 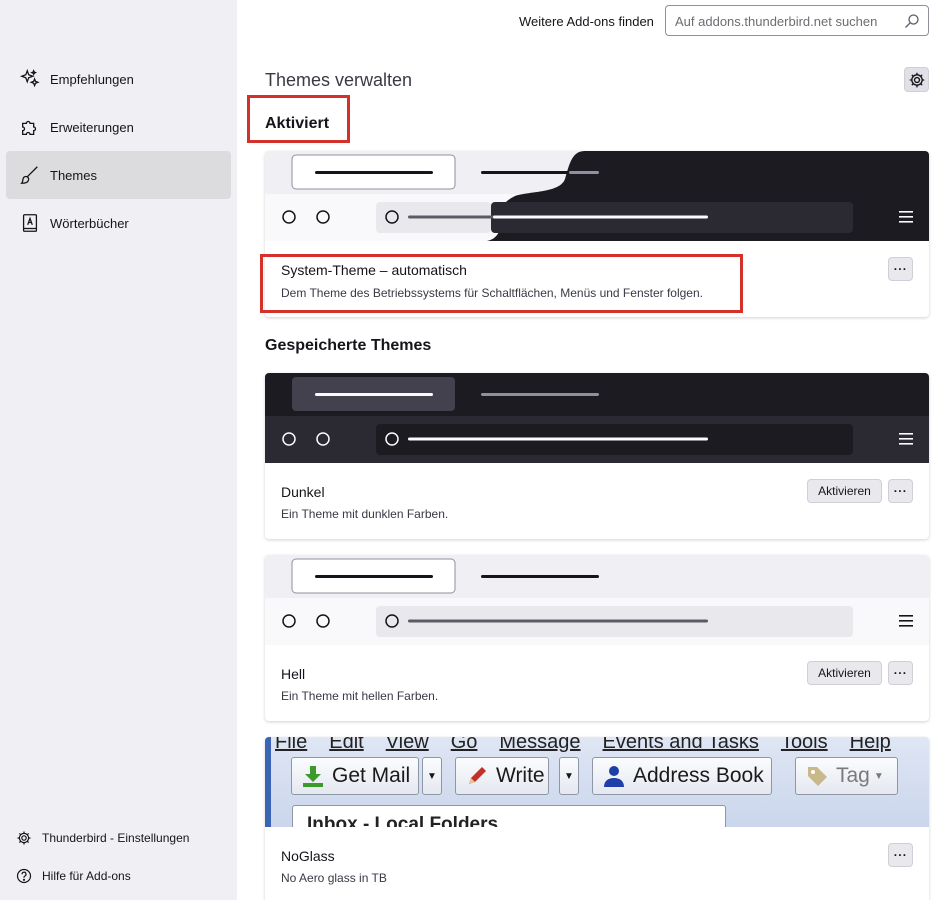 I want to click on theme-name: System-Theme – automatisch, so click(x=374, y=270).